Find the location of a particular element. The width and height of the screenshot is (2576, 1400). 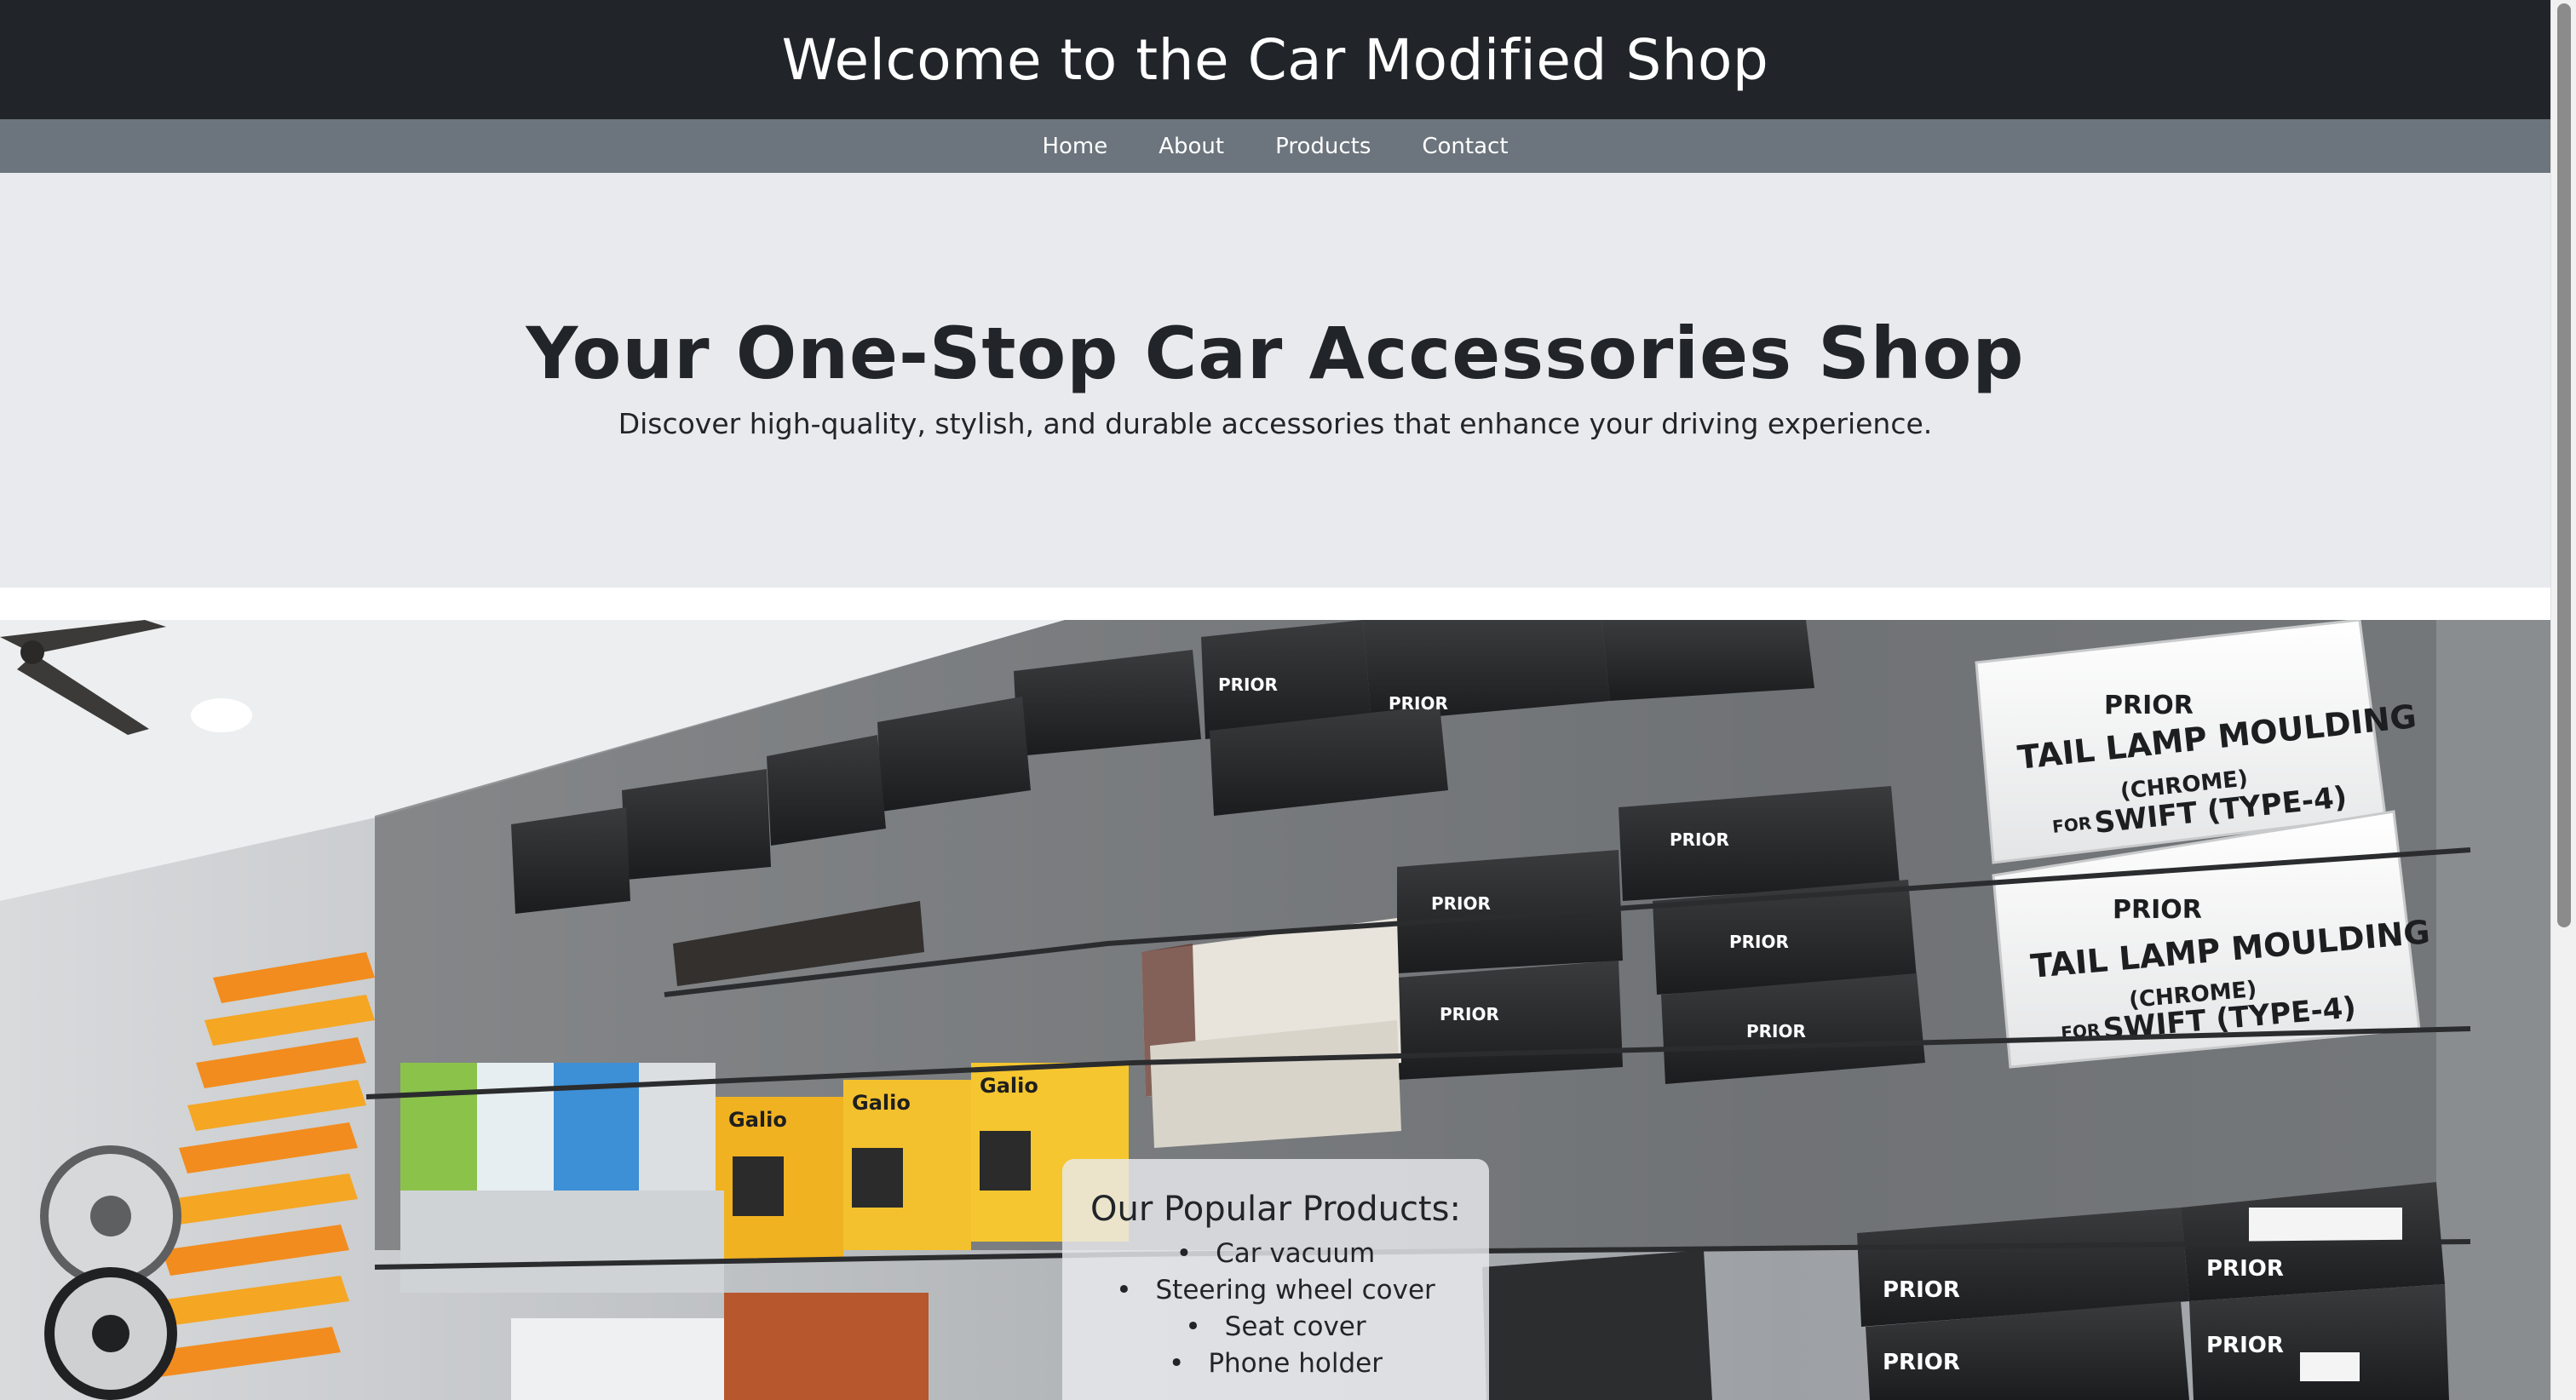

vertical-scrollbar is located at coordinates (2563, 700).